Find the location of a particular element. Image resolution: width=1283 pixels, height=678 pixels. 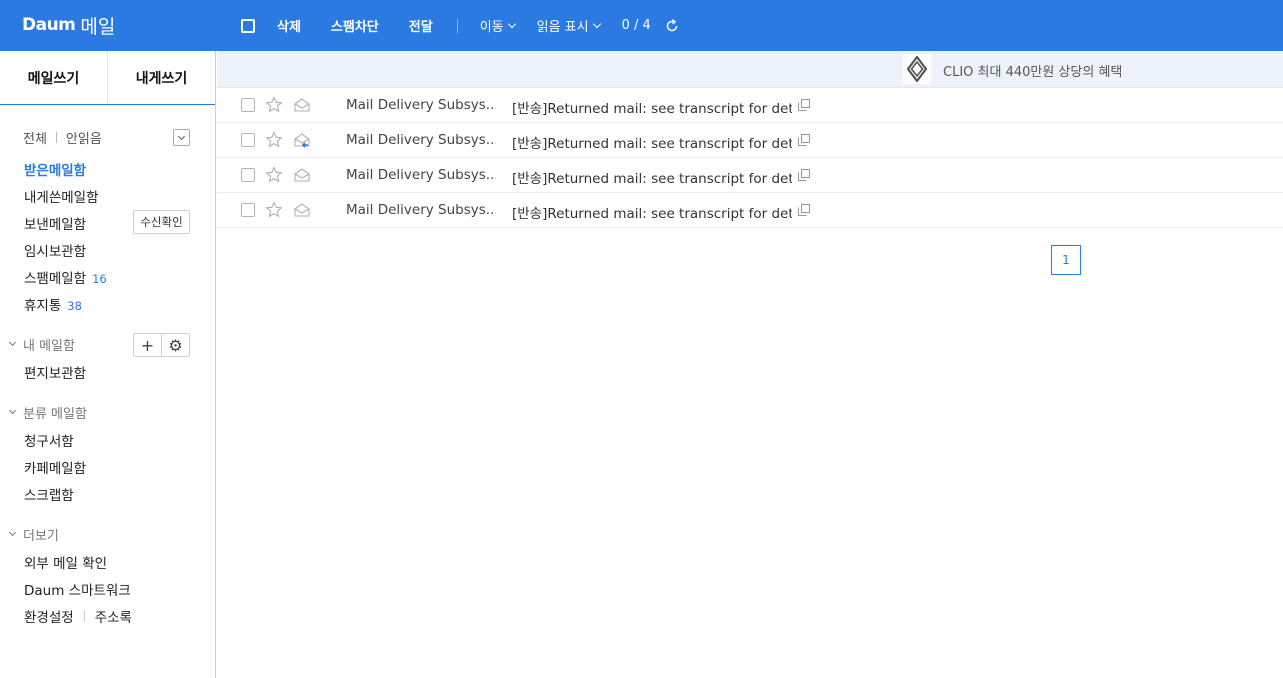

external-mail-link: 외부 메일 확인 is located at coordinates (65, 562).